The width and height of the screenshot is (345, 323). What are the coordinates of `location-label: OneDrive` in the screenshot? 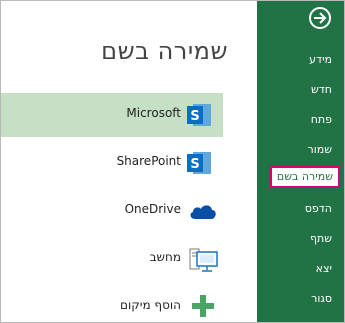 It's located at (152, 209).